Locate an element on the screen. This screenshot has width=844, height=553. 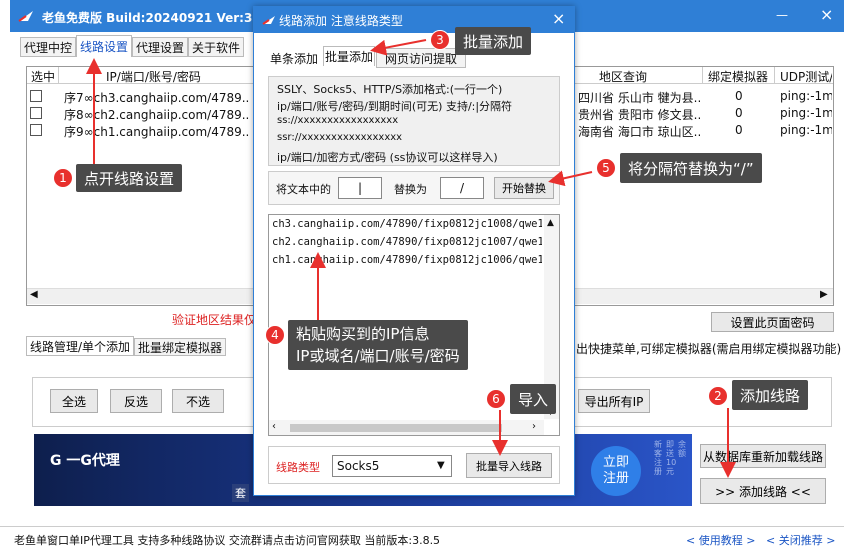
callout-step2: 添加线路 is located at coordinates (770, 395).